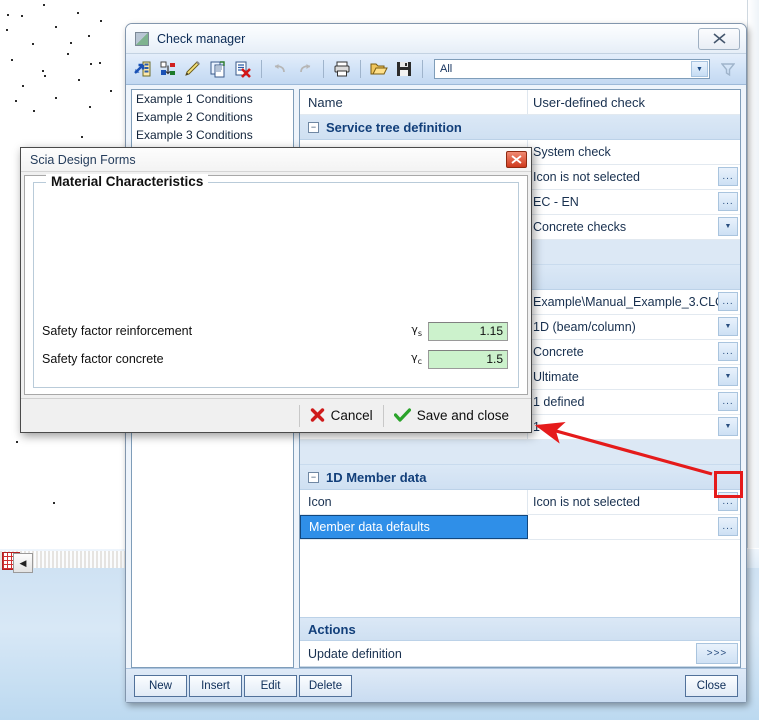  Describe the element at coordinates (168, 69) in the screenshot. I see `insert-check-icon` at that location.